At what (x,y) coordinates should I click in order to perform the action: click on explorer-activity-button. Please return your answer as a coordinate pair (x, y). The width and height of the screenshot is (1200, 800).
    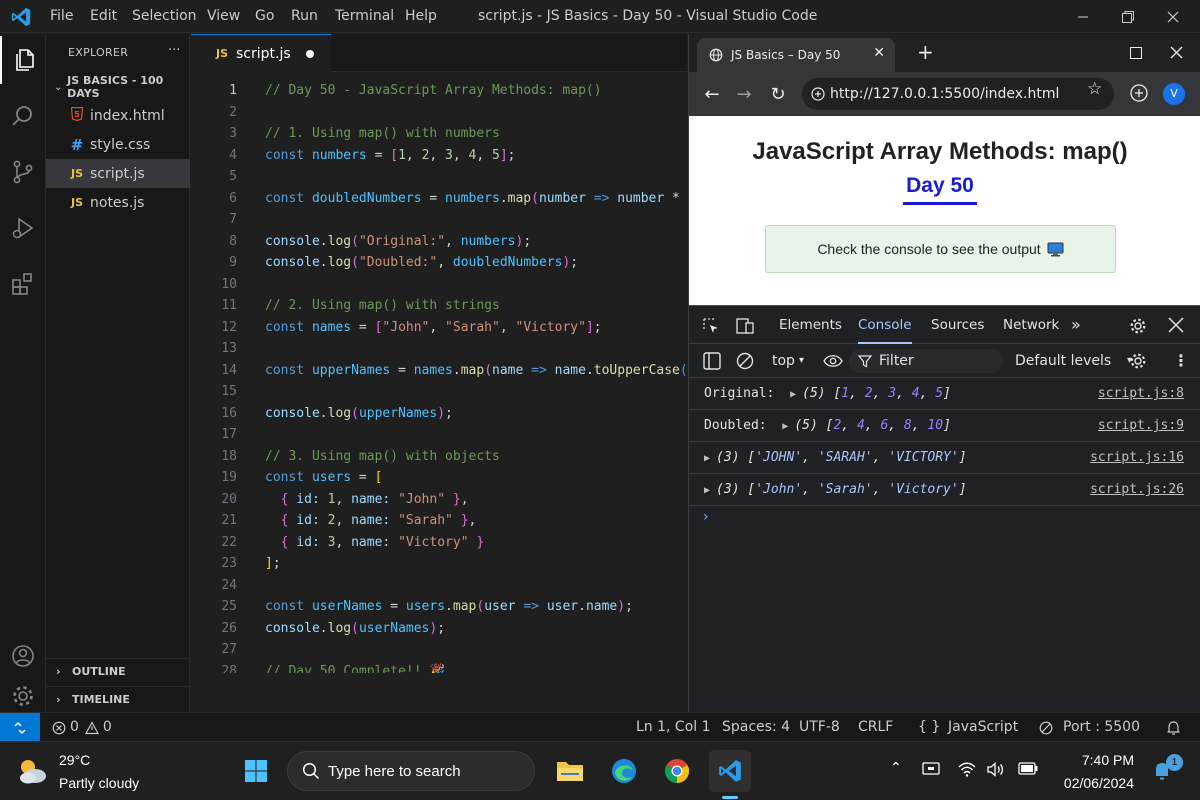
    Looking at the image, I should click on (23, 60).